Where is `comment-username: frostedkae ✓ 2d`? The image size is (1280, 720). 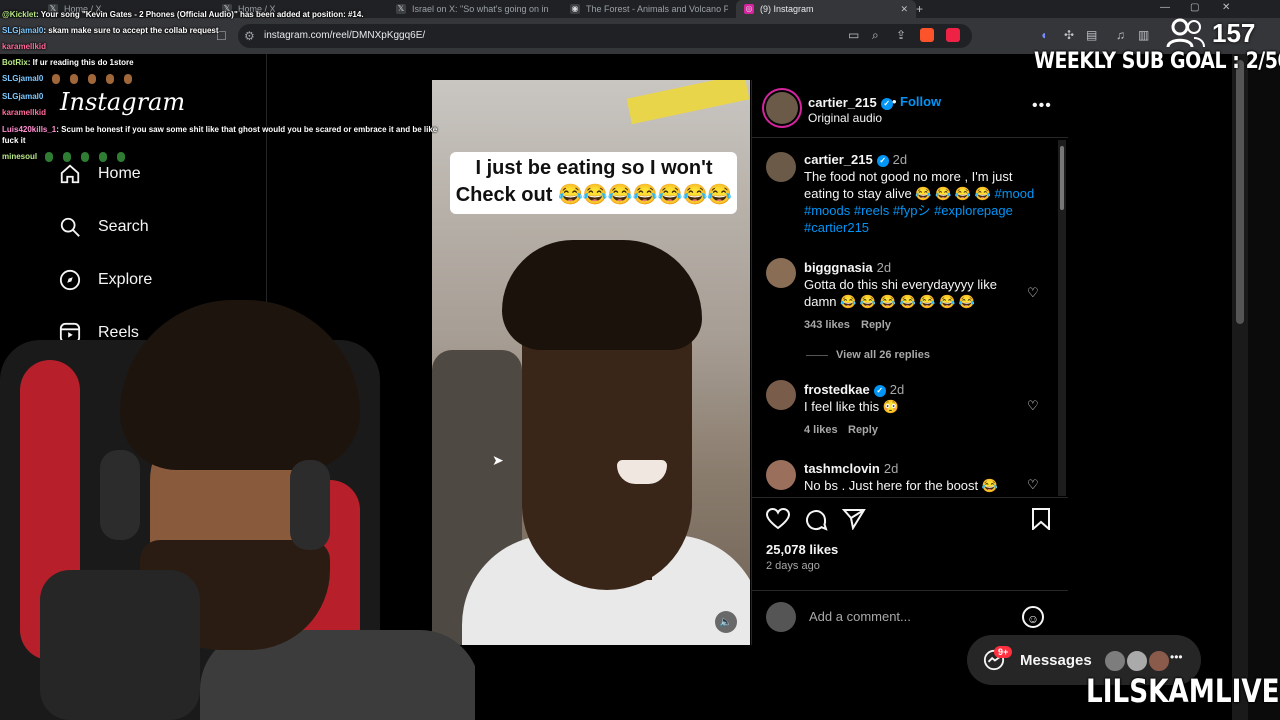
comment-username: frostedkae ✓ 2d is located at coordinates (854, 389).